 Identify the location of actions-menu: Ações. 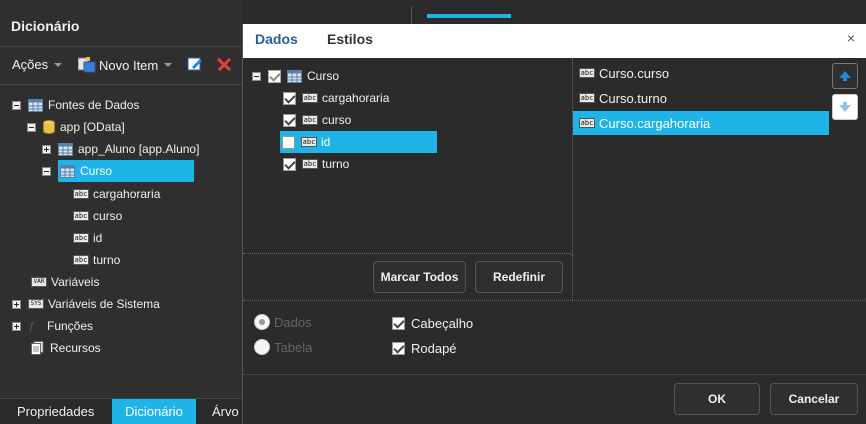
(37, 64).